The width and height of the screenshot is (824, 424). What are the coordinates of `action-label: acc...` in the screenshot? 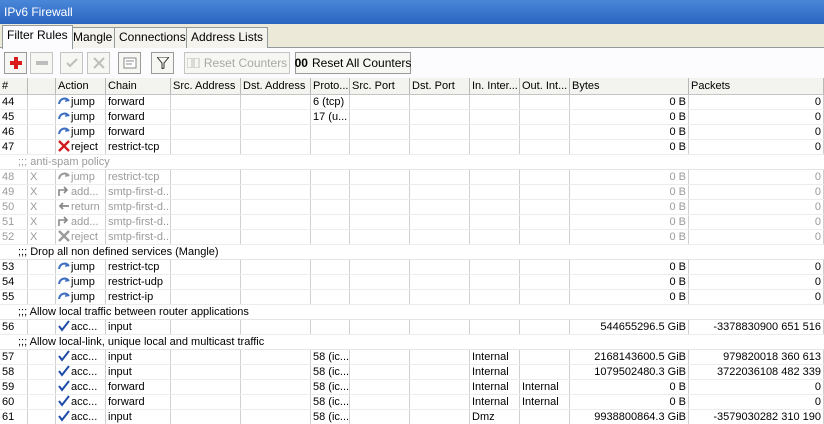 It's located at (84, 327).